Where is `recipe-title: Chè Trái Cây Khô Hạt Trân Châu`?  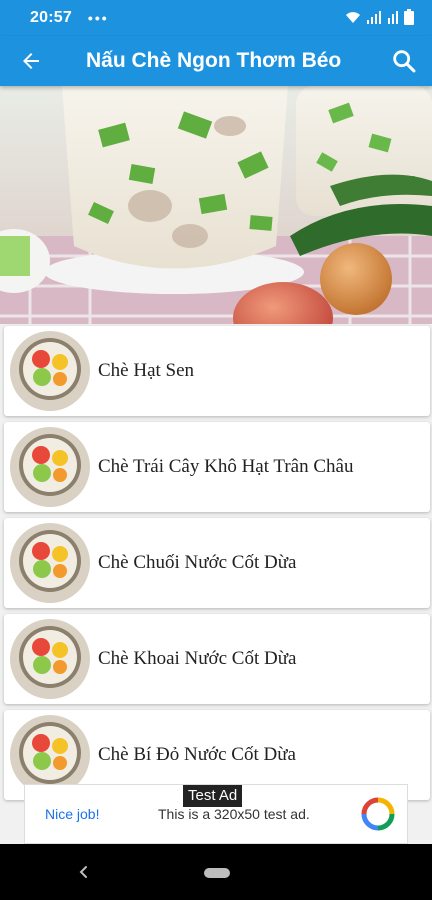
recipe-title: Chè Trái Cây Khô Hạt Trân Châu is located at coordinates (226, 466).